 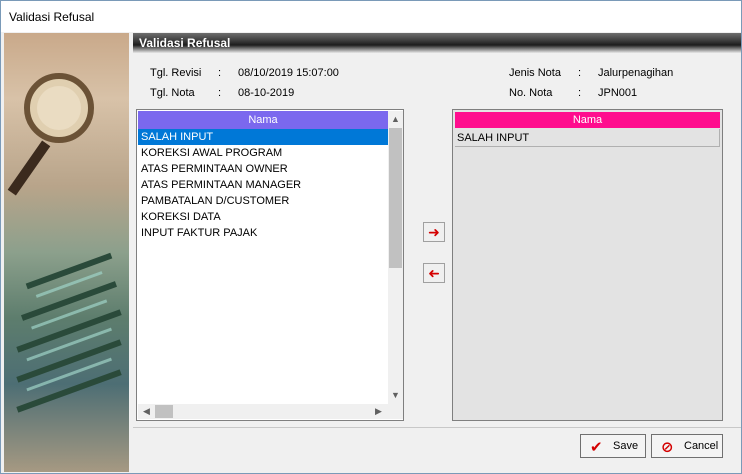 What do you see at coordinates (64, 243) in the screenshot?
I see `magnifier-circuit-image` at bounding box center [64, 243].